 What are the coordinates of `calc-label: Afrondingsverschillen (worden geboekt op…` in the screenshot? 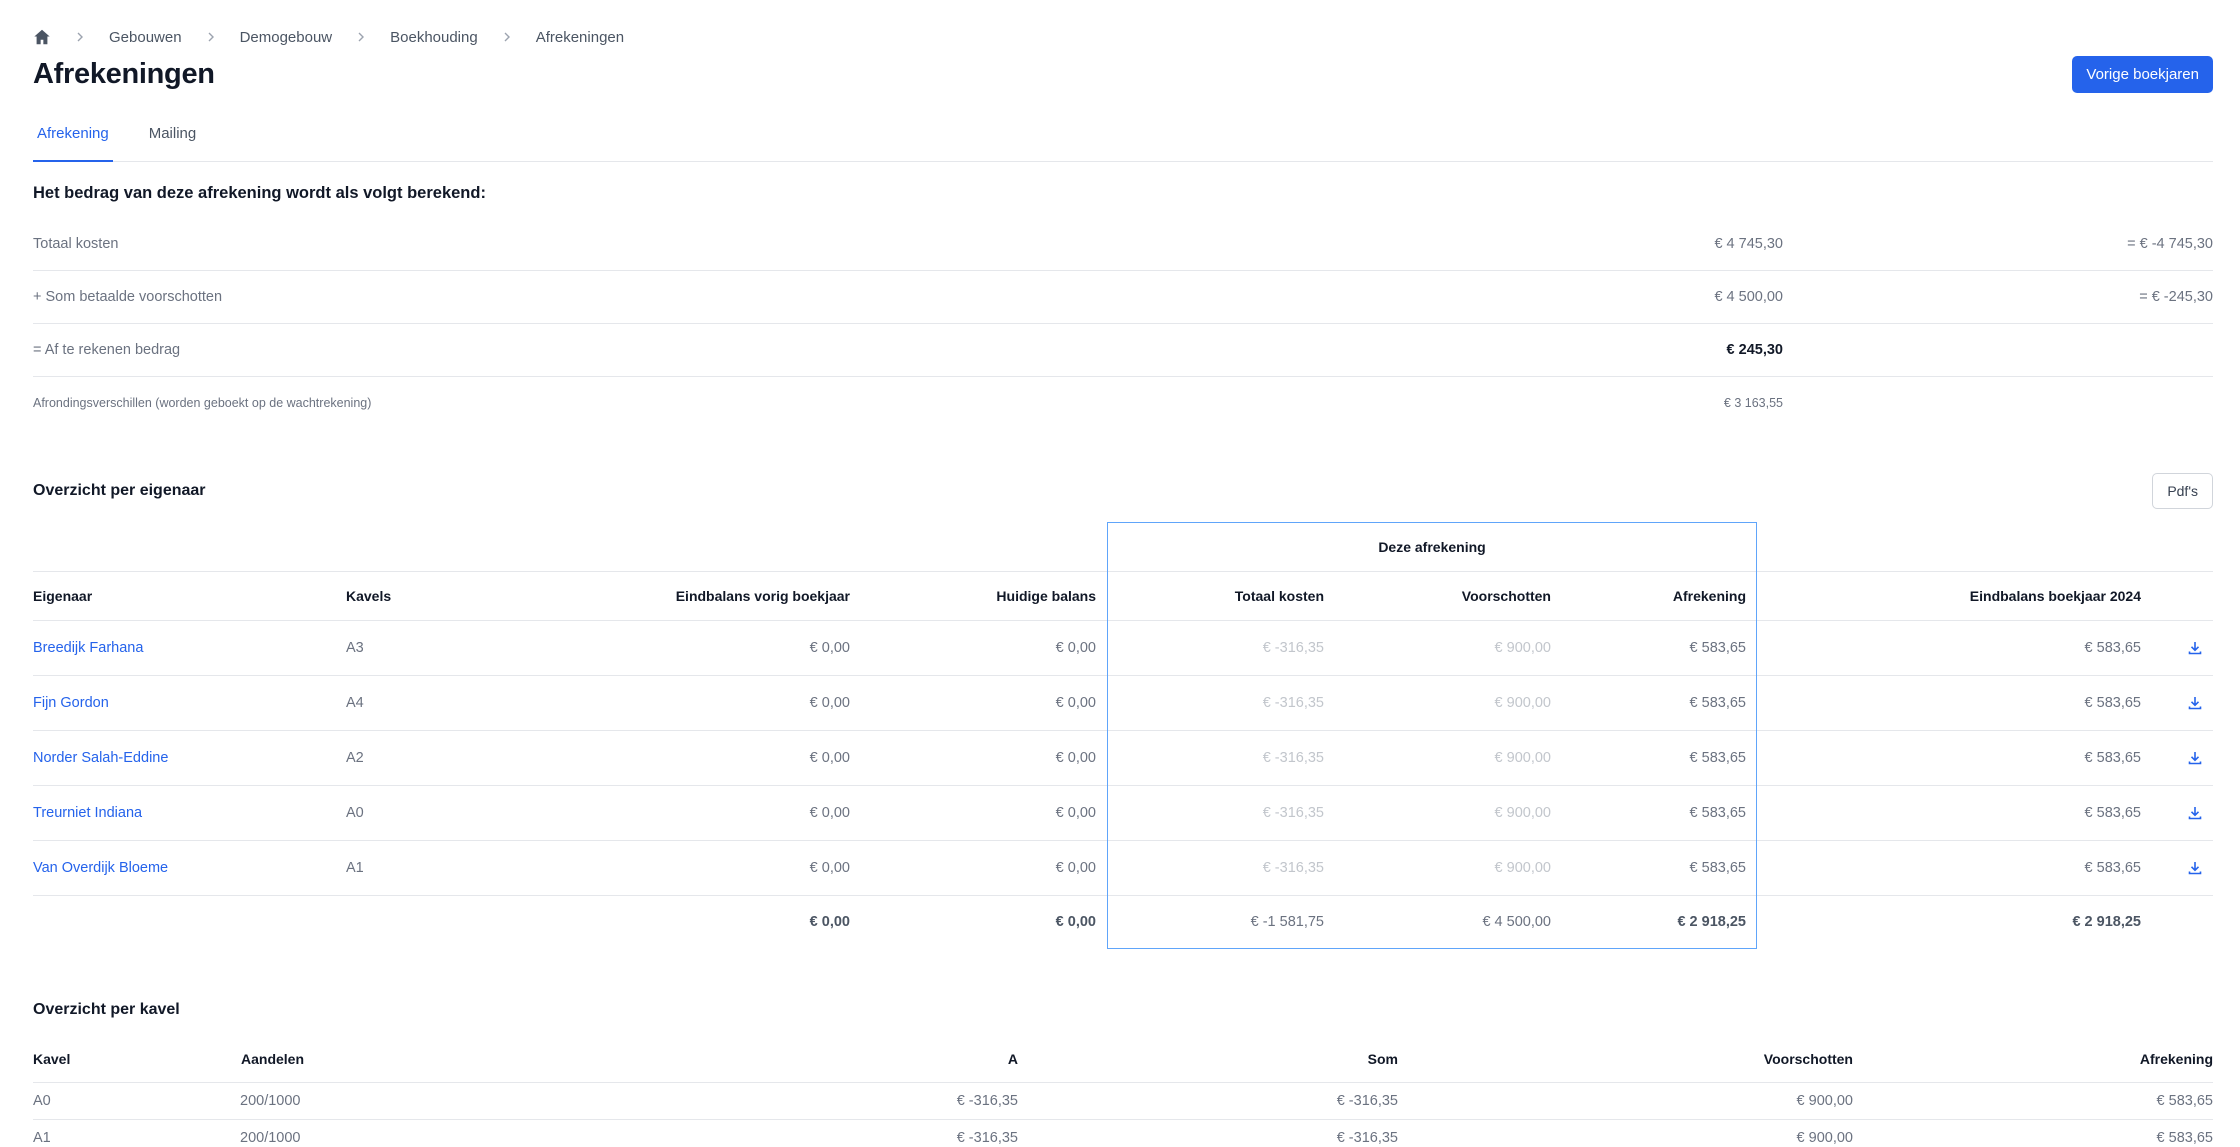 It's located at (202, 403).